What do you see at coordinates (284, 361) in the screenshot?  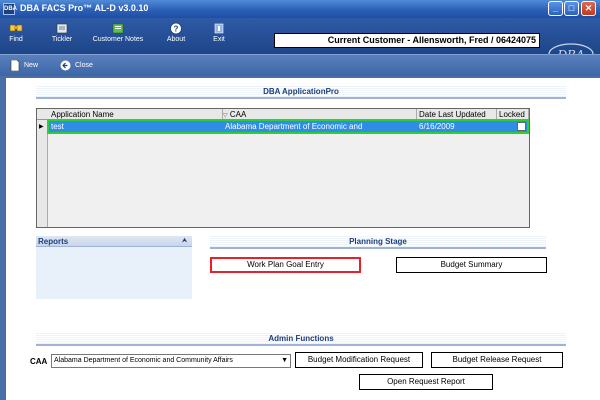 I see `dropdown-arrow-icon: ▼` at bounding box center [284, 361].